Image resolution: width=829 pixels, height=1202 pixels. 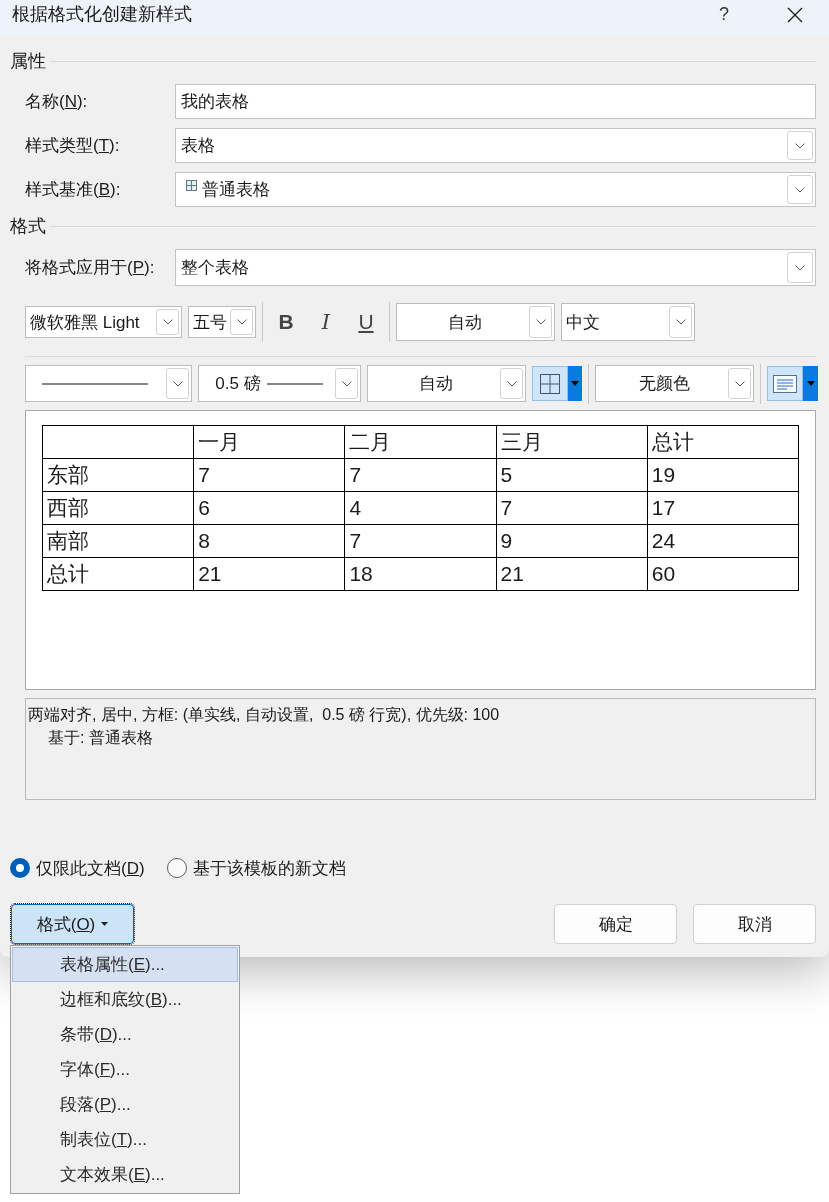 What do you see at coordinates (495, 189) in the screenshot?
I see `dropdown-field: 普通表格` at bounding box center [495, 189].